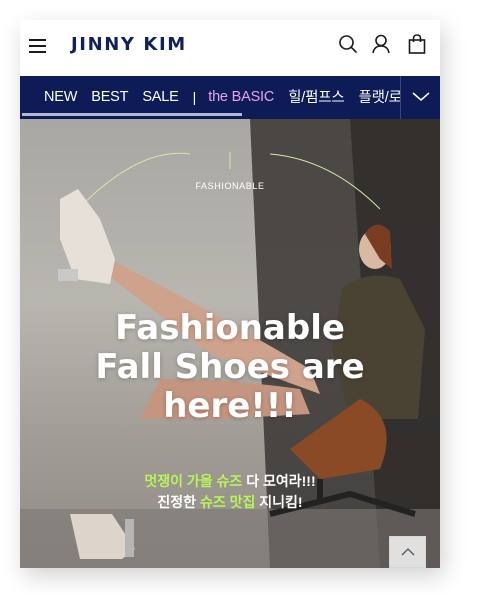 The height and width of the screenshot is (608, 480). I want to click on category-nav-list: NEW BEST SALE | the BASIC 힐/펌프스 플랫/로, so click(230, 96).